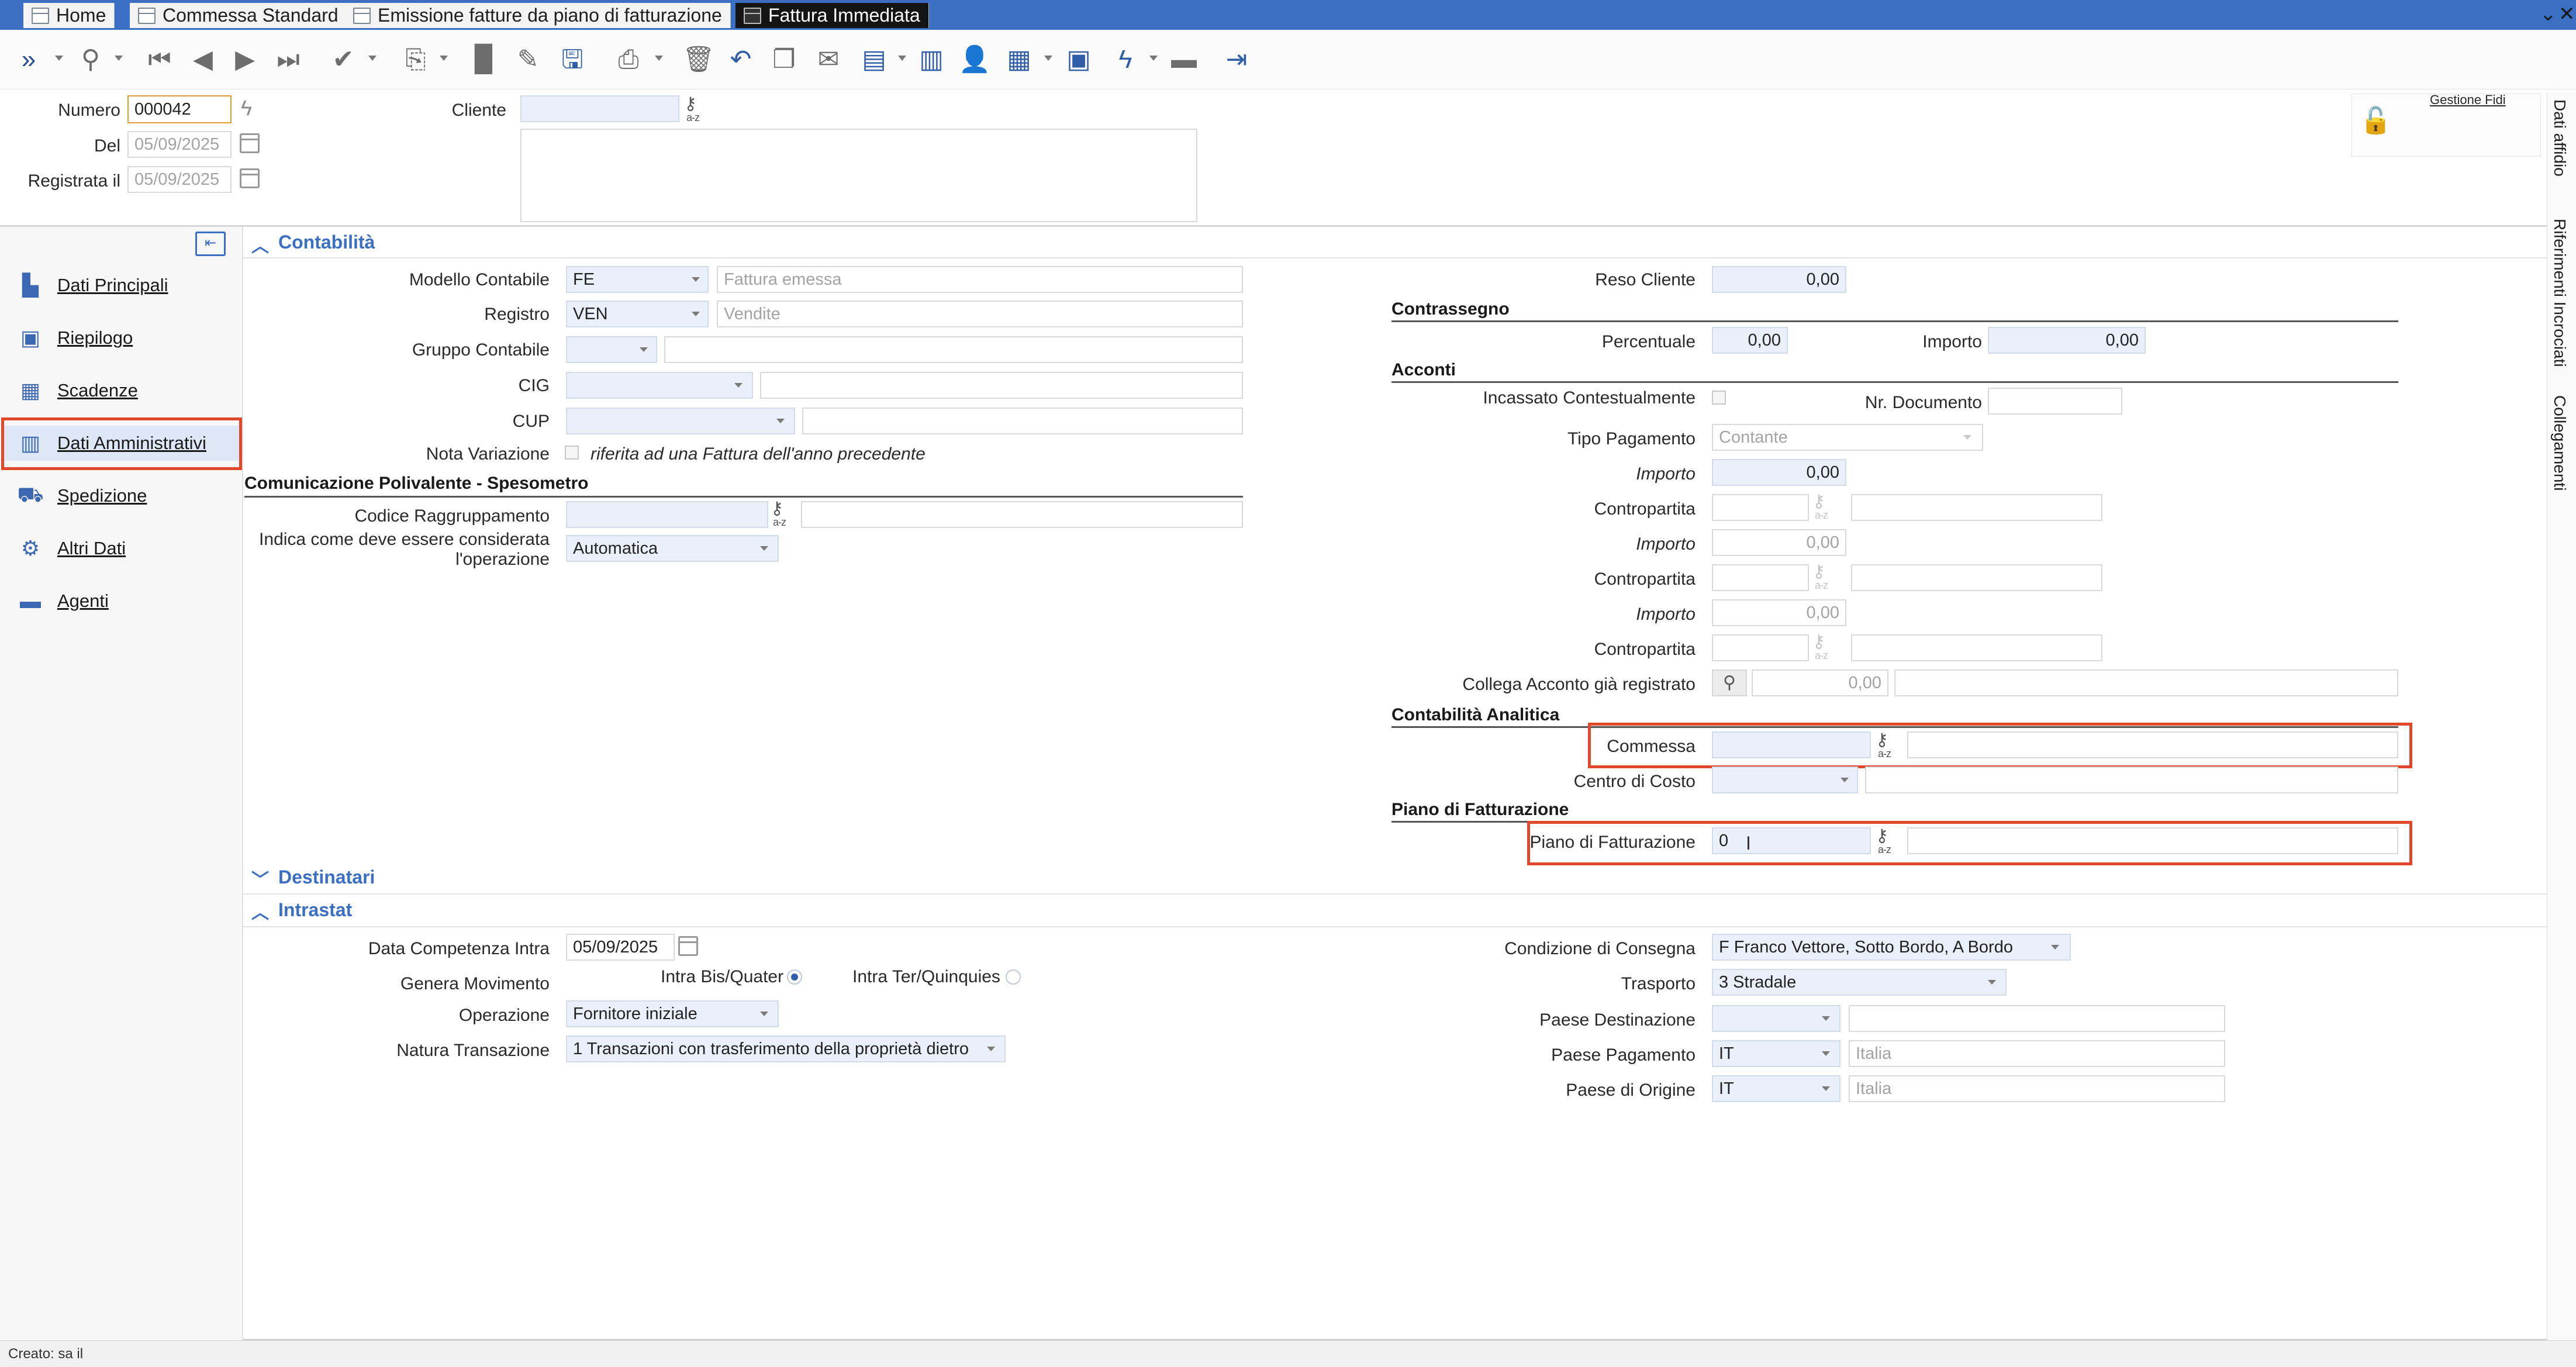  Describe the element at coordinates (210, 244) in the screenshot. I see `collapse-panel-icon: ⇤` at that location.